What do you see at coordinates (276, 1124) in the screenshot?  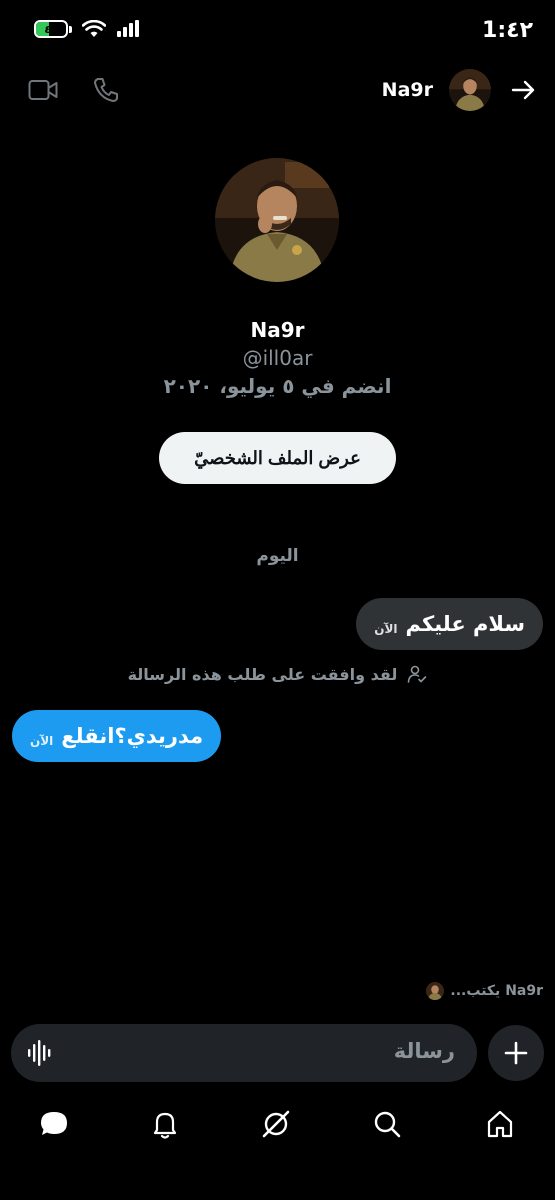 I see `grok-icon` at bounding box center [276, 1124].